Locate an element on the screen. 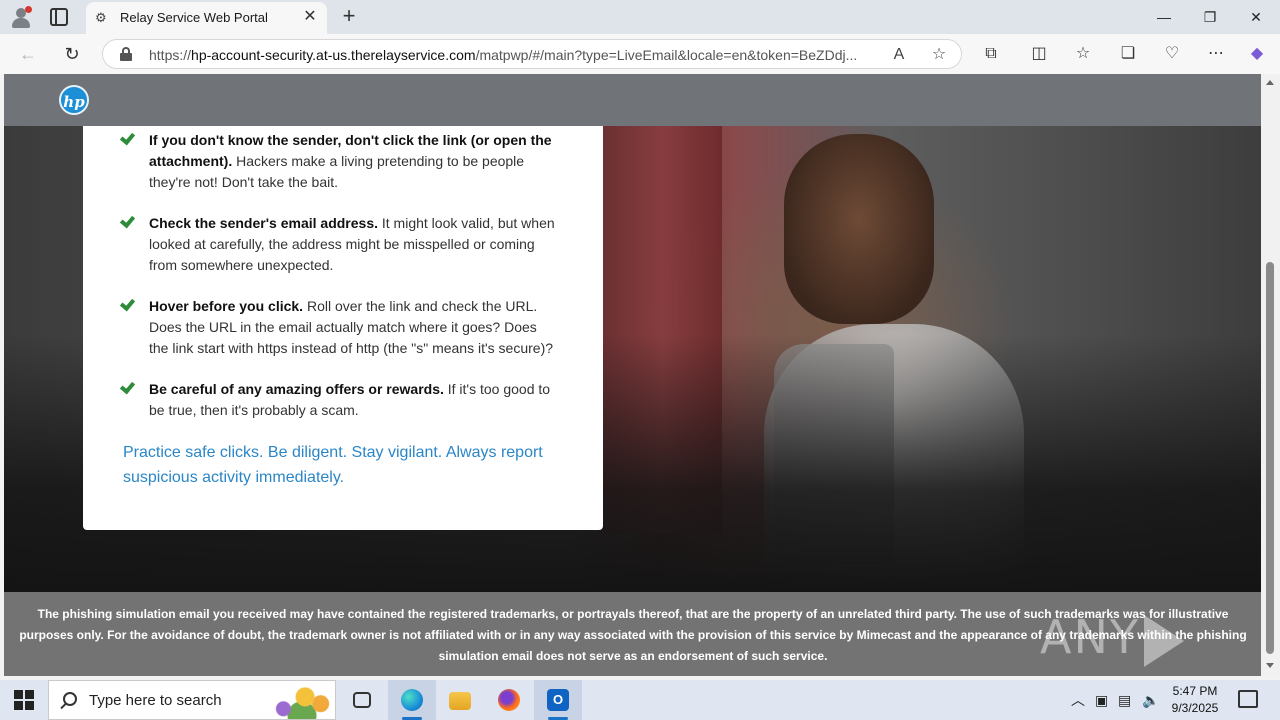 This screenshot has width=1280, height=720. notifications-icon is located at coordinates (1248, 699).